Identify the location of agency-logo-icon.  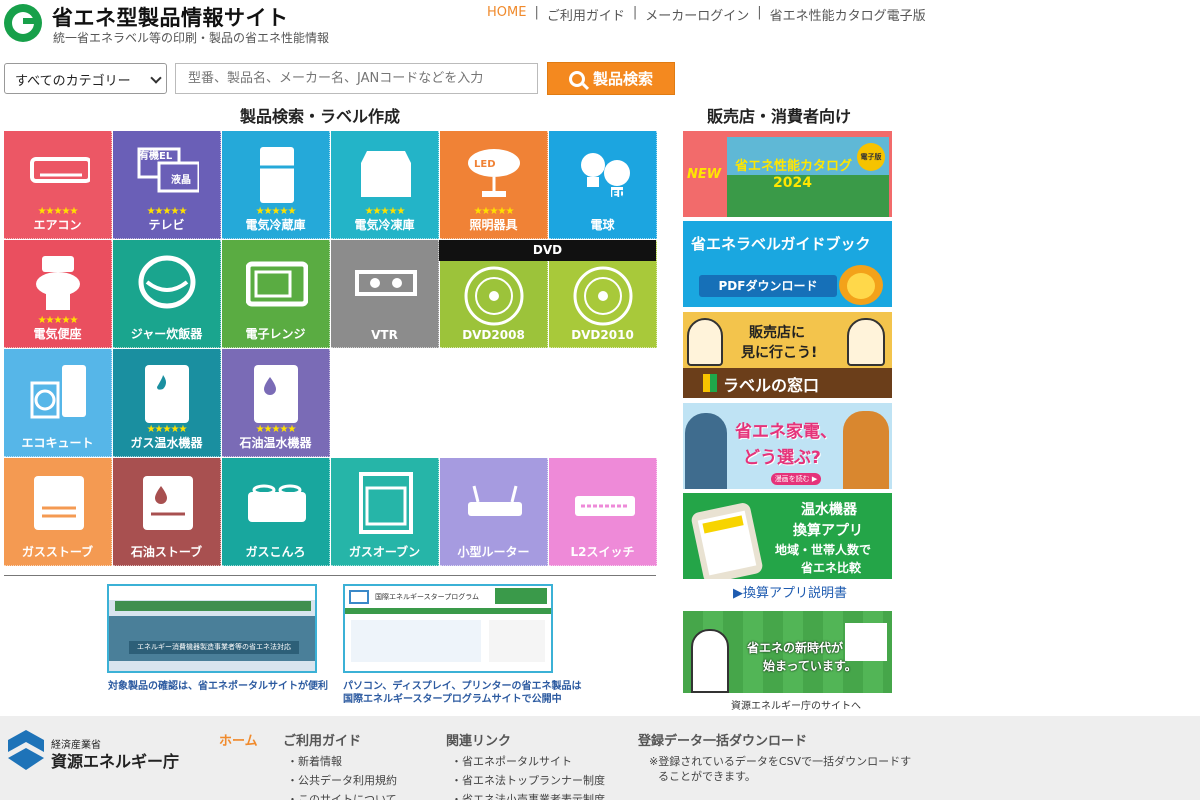
(26, 750).